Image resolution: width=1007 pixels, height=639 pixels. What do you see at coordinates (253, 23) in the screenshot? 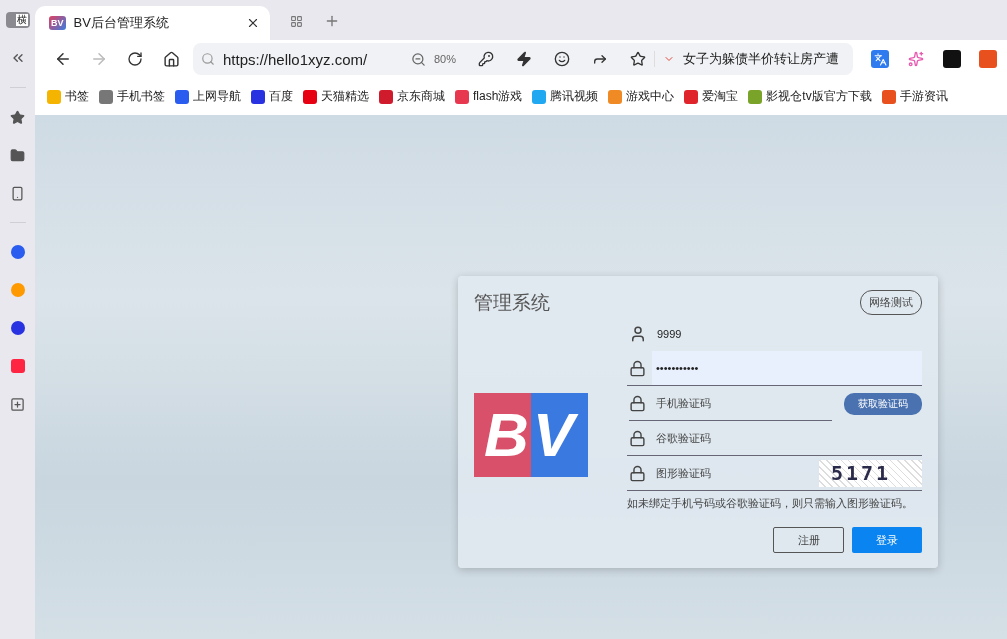
I see `close-icon` at bounding box center [253, 23].